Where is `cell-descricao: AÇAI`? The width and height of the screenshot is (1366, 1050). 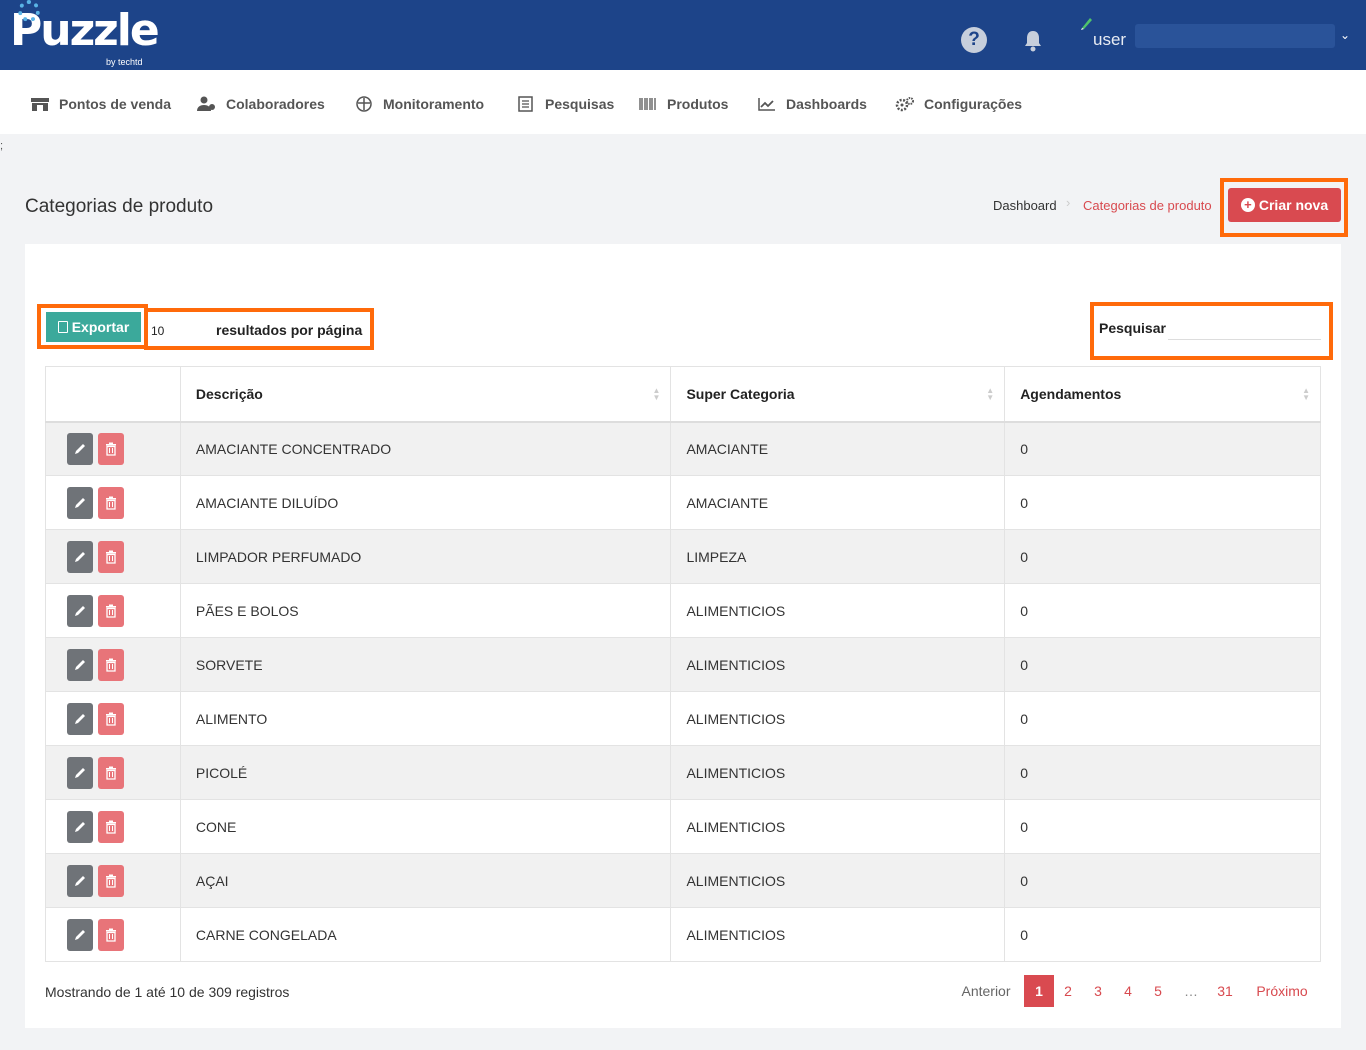
cell-descricao: AÇAI is located at coordinates (425, 880).